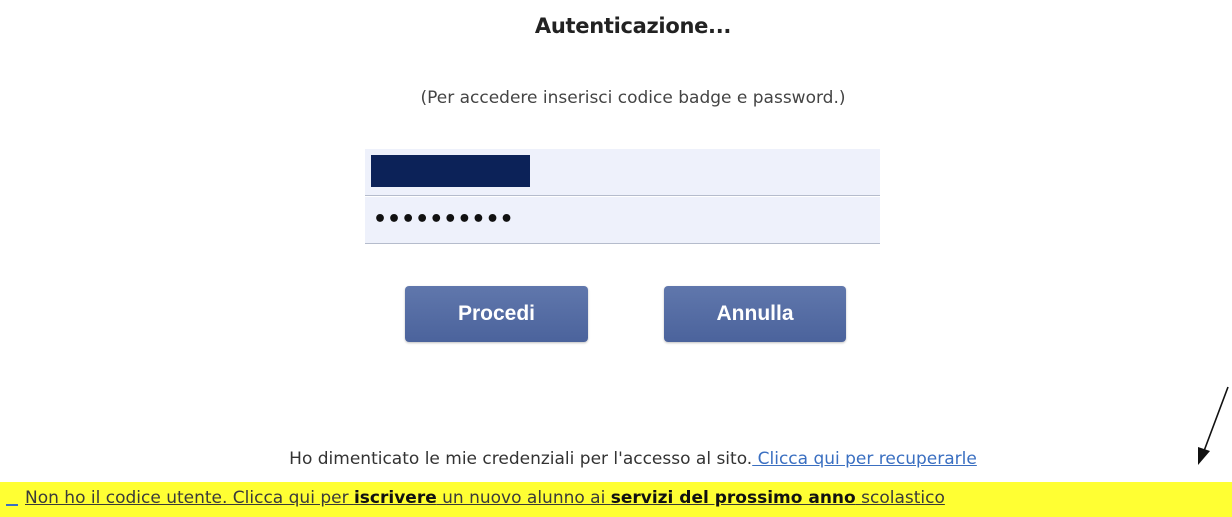 This screenshot has width=1232, height=517. Describe the element at coordinates (900, 498) in the screenshot. I see `register-text-part3: scolastico` at that location.